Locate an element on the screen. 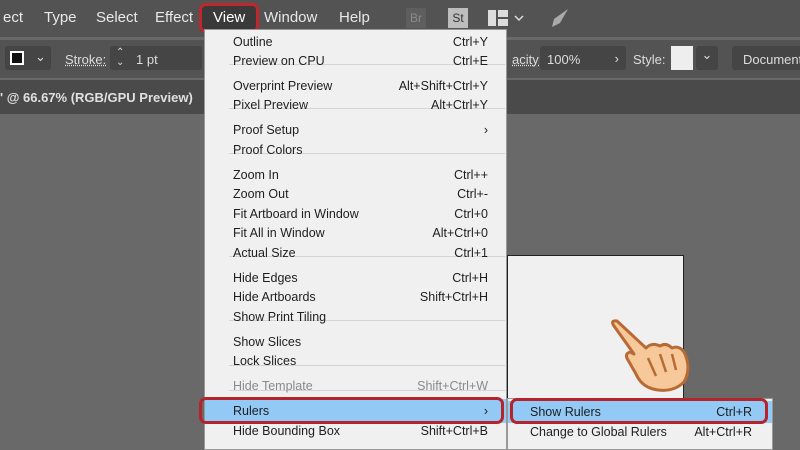  menu-item-zoom-out: Zoom Out Ctrl+- is located at coordinates (355, 194).